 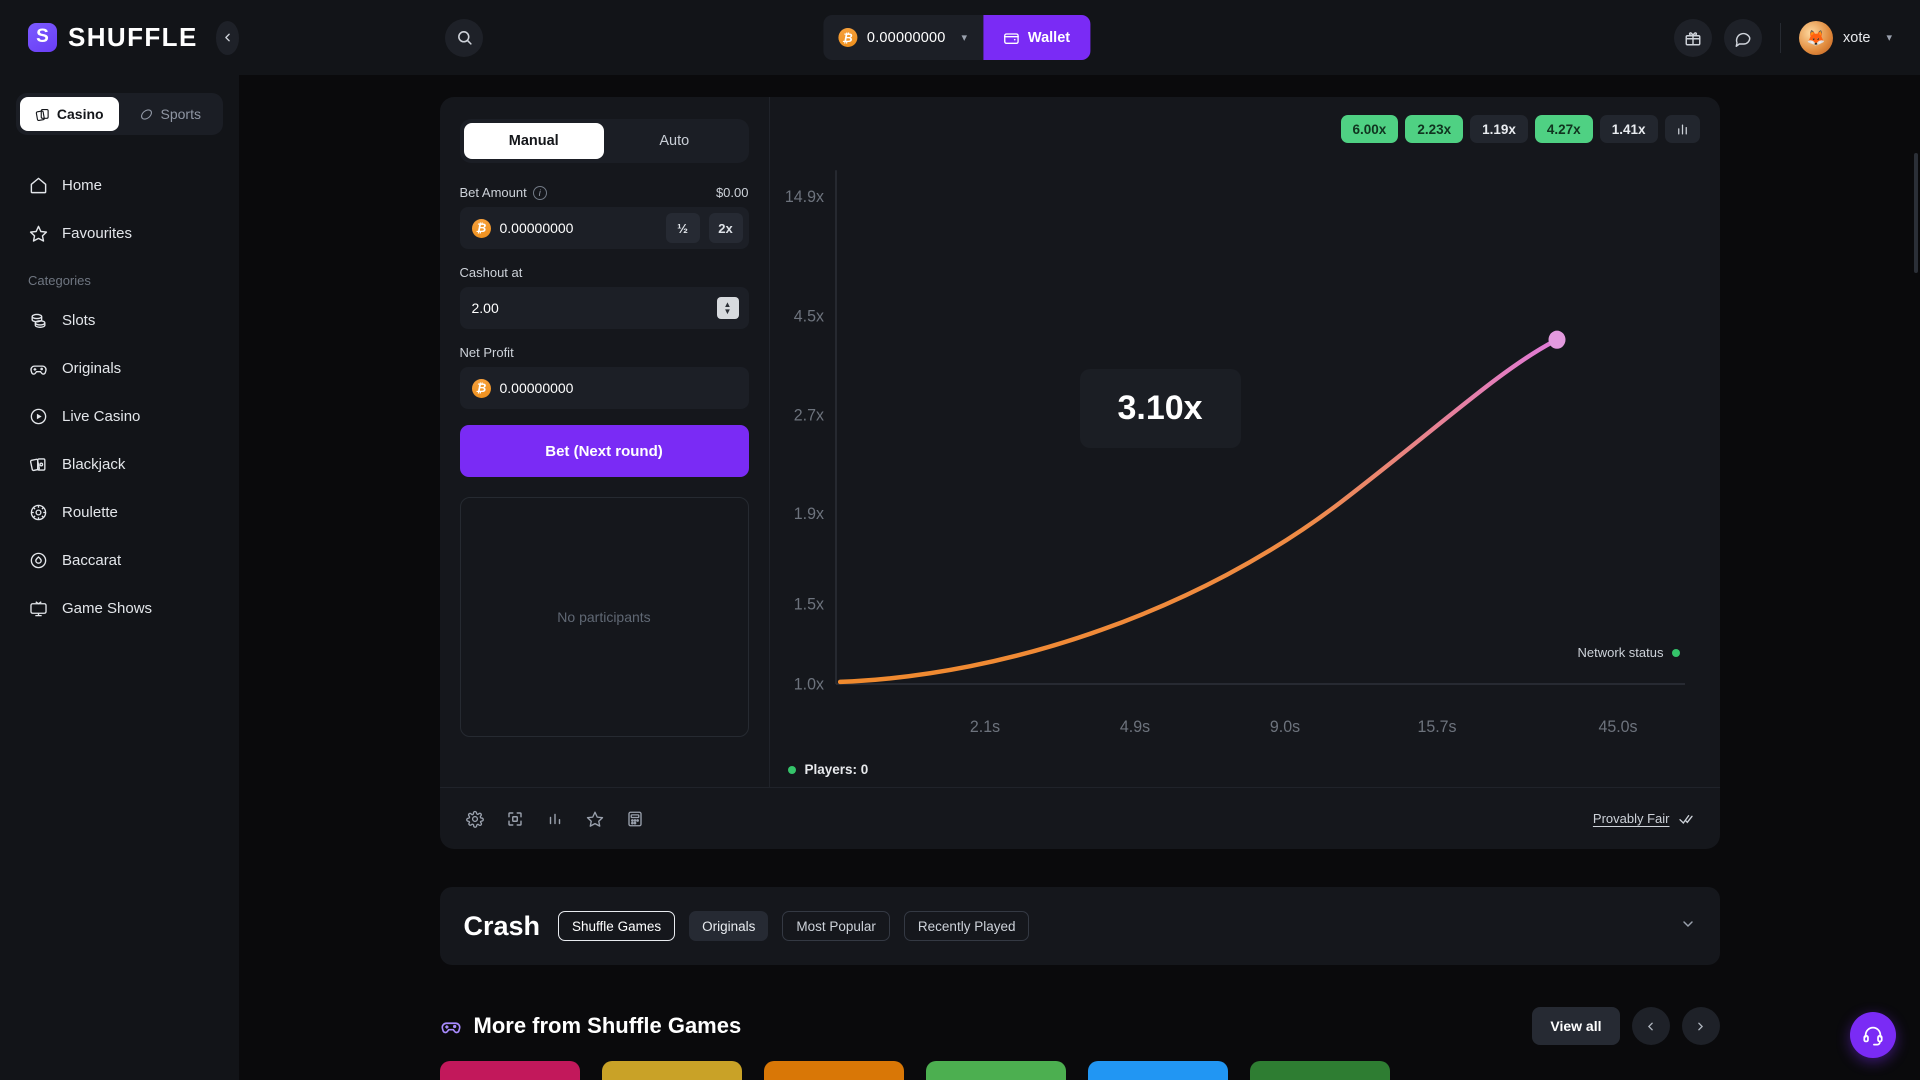 What do you see at coordinates (1576, 1026) in the screenshot?
I see `view-all-button: View all` at bounding box center [1576, 1026].